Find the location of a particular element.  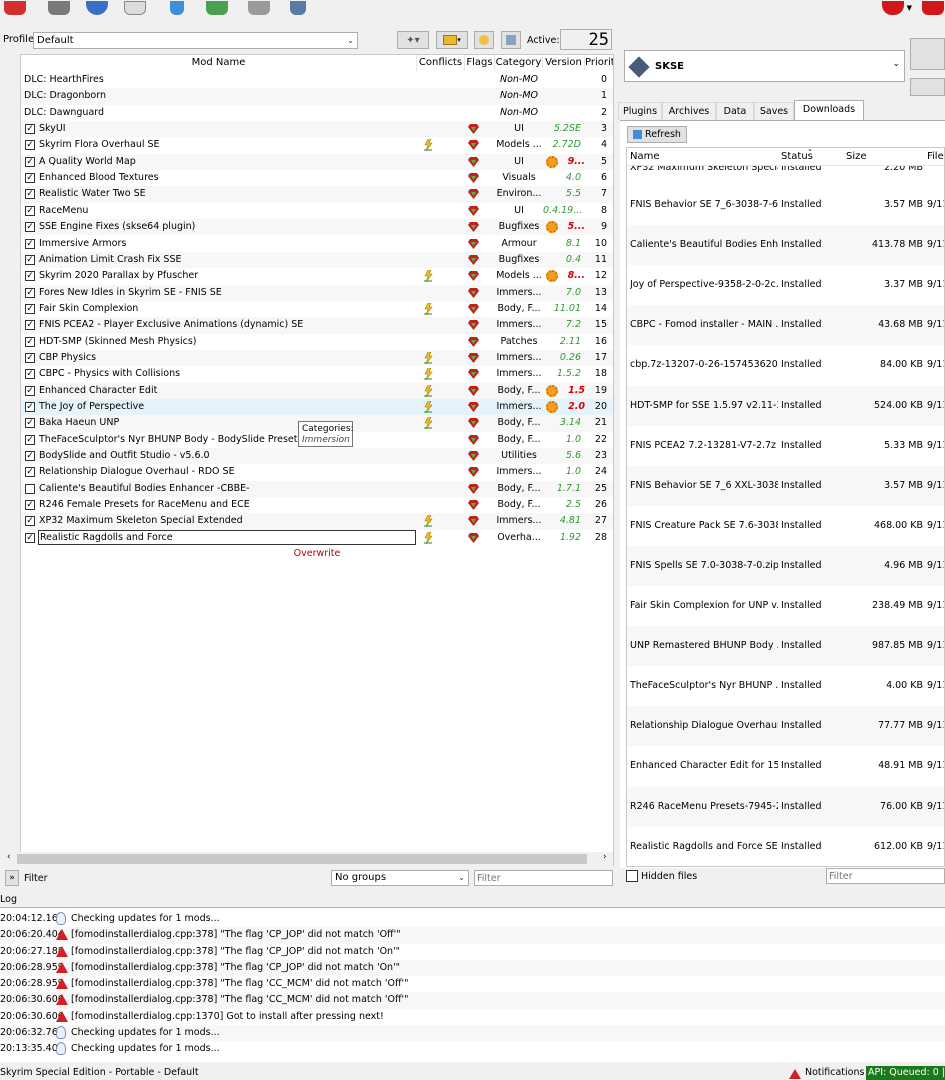

downloads-filter-input is located at coordinates (885, 876).